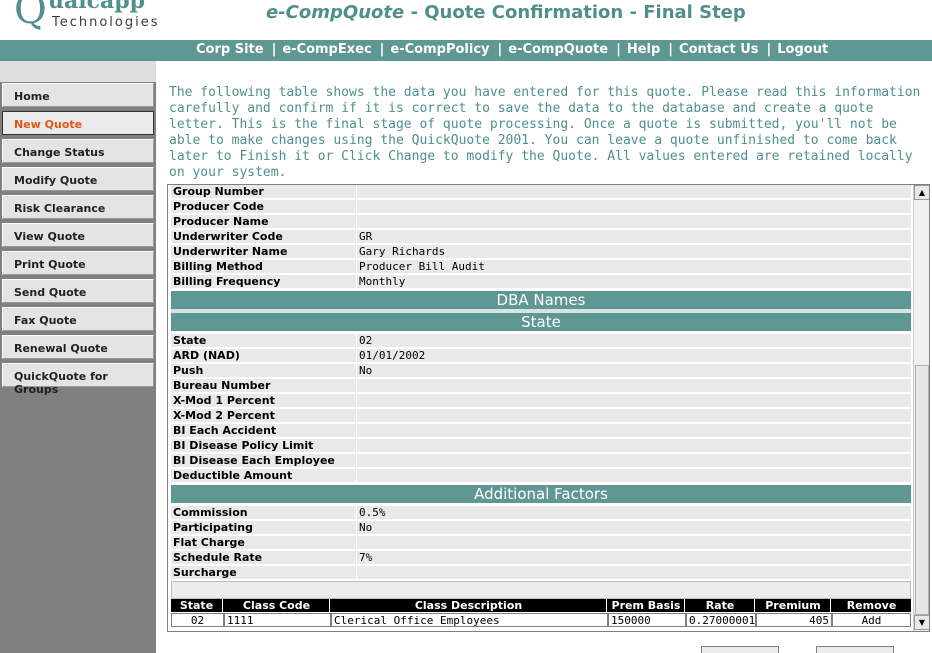  I want to click on logo-letter: Q, so click(30, 16).